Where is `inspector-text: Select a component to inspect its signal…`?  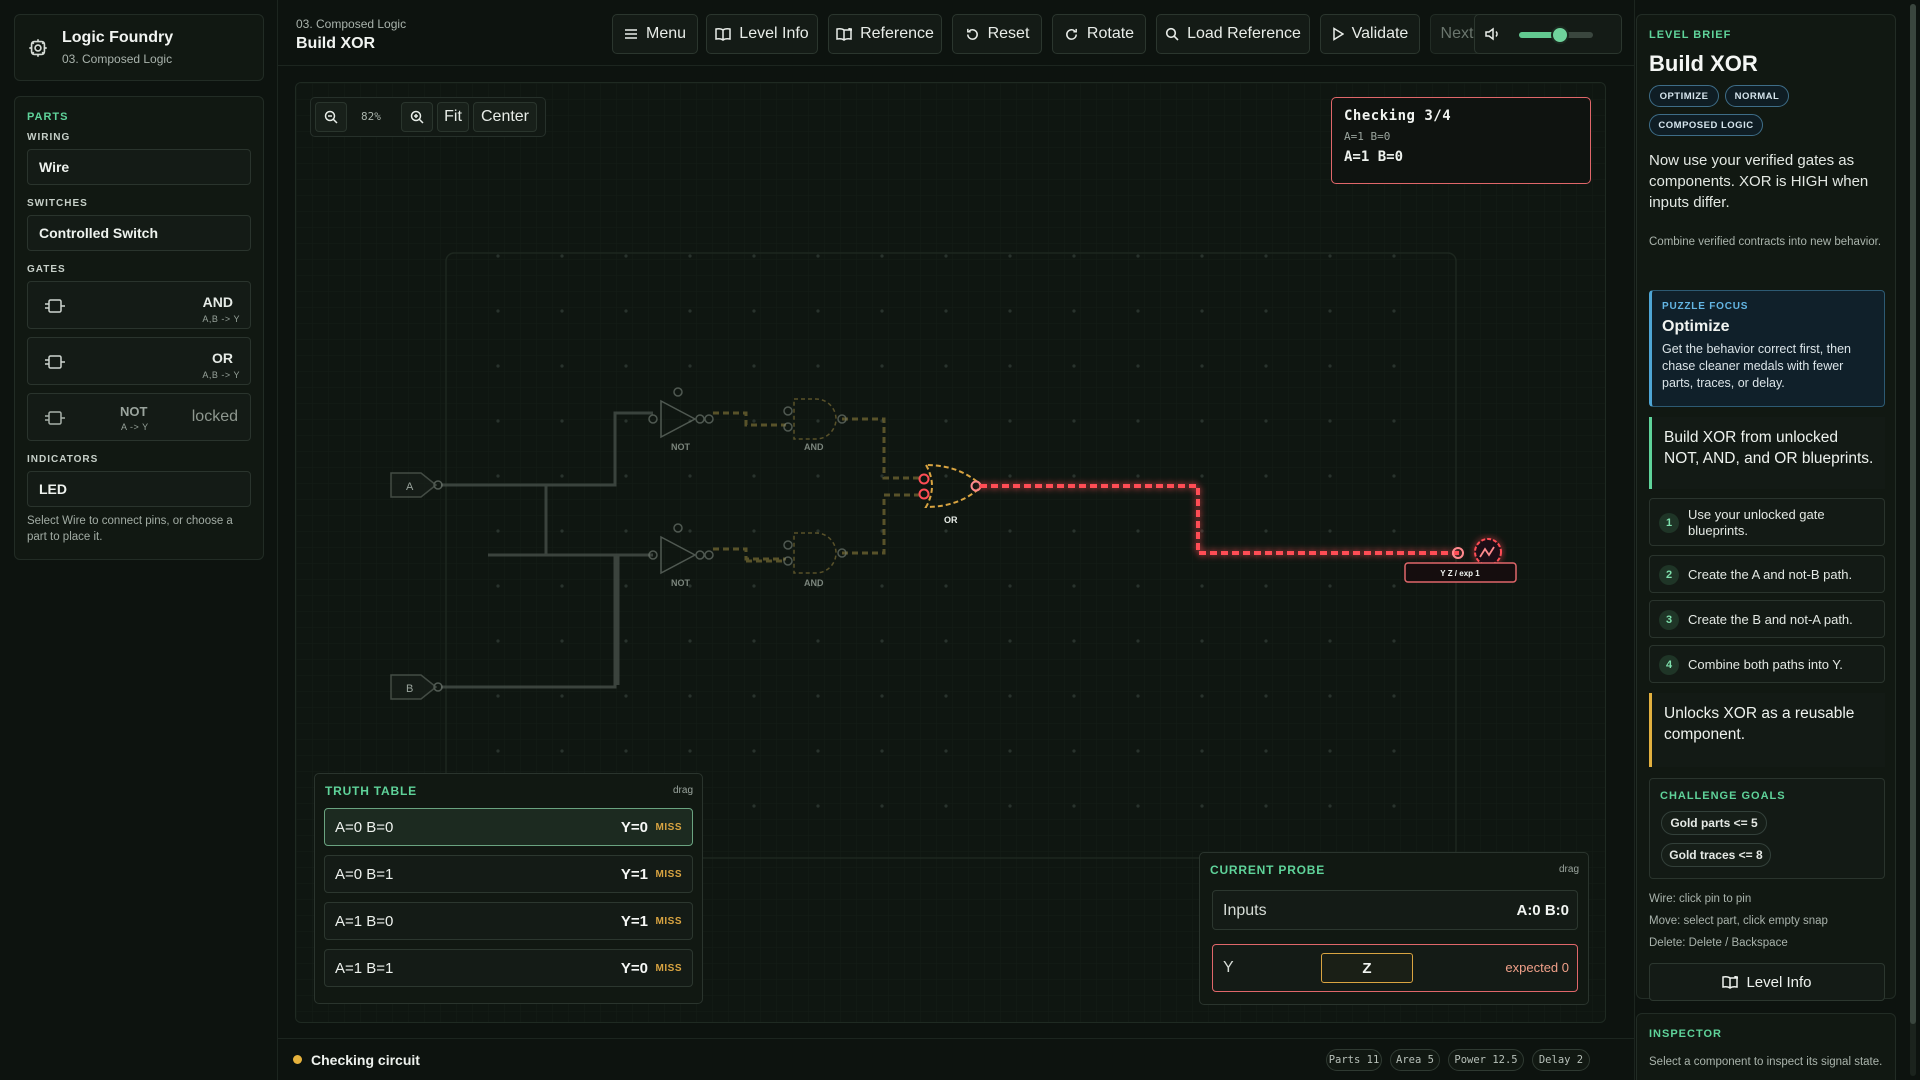 inspector-text: Select a component to inspect its signal… is located at coordinates (1766, 1062).